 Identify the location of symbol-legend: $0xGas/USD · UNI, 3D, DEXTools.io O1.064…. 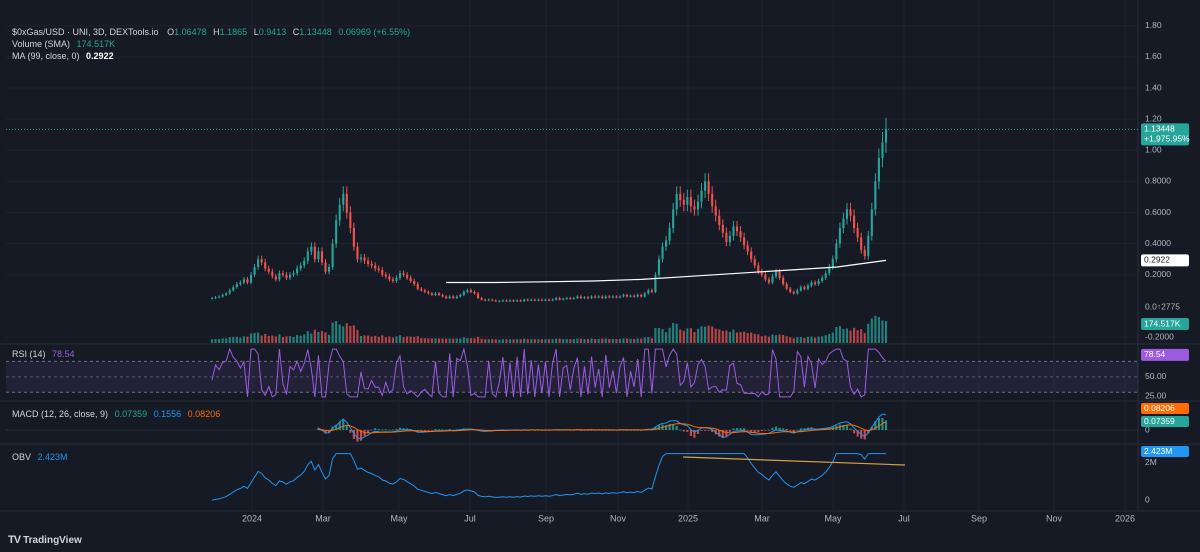
(211, 32).